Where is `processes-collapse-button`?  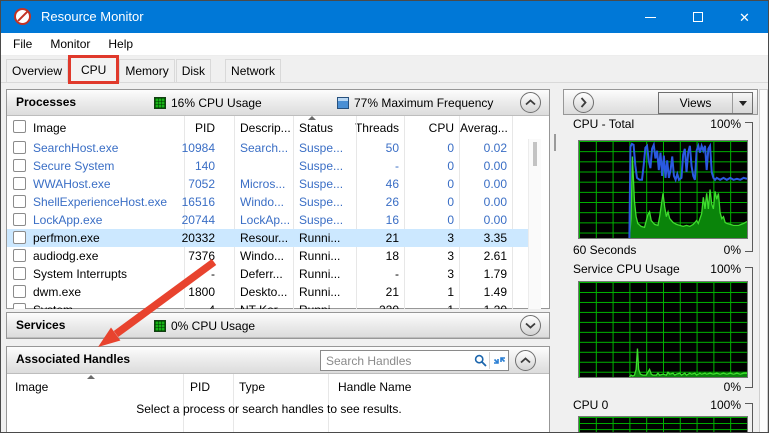 processes-collapse-button is located at coordinates (530, 102).